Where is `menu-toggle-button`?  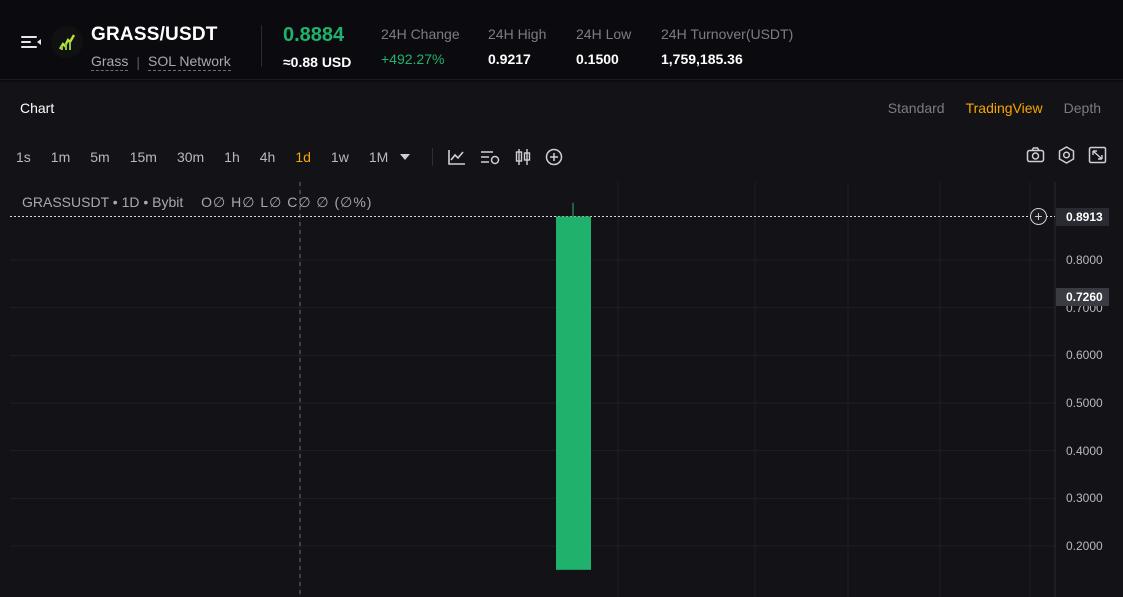
menu-toggle-button is located at coordinates (31, 42).